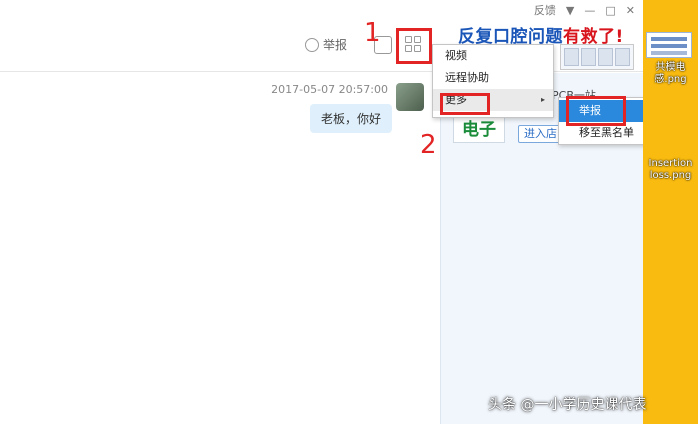 The image size is (698, 424). Describe the element at coordinates (570, 10) in the screenshot. I see `dropdown-icon: ▼` at that location.